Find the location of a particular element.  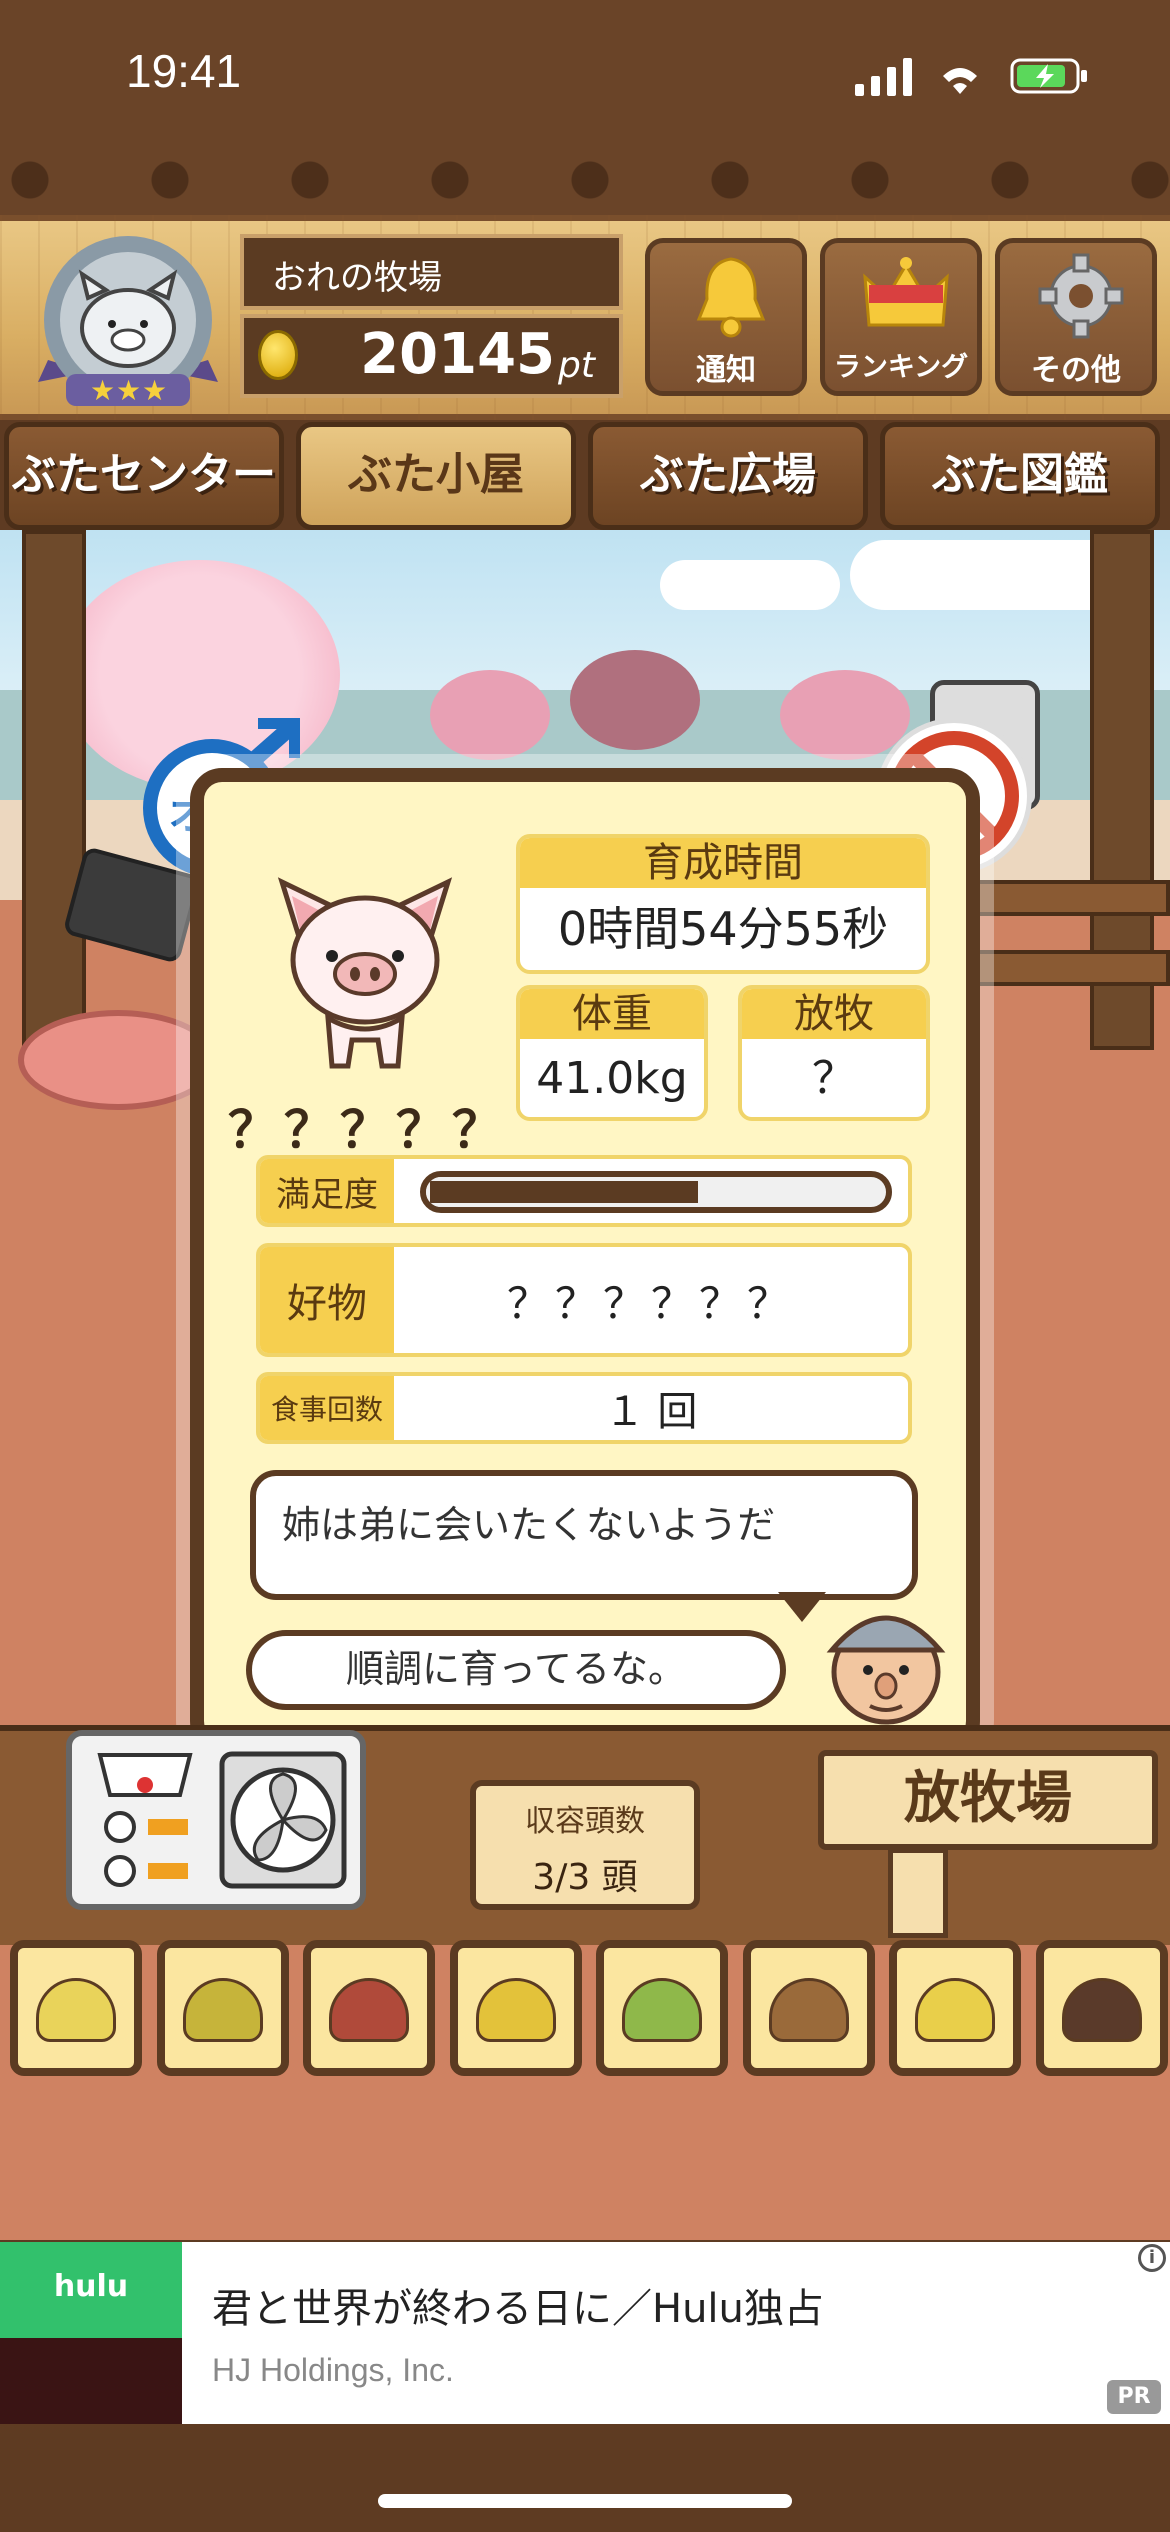

satisfaction-row: 満足度 is located at coordinates (584, 1191).